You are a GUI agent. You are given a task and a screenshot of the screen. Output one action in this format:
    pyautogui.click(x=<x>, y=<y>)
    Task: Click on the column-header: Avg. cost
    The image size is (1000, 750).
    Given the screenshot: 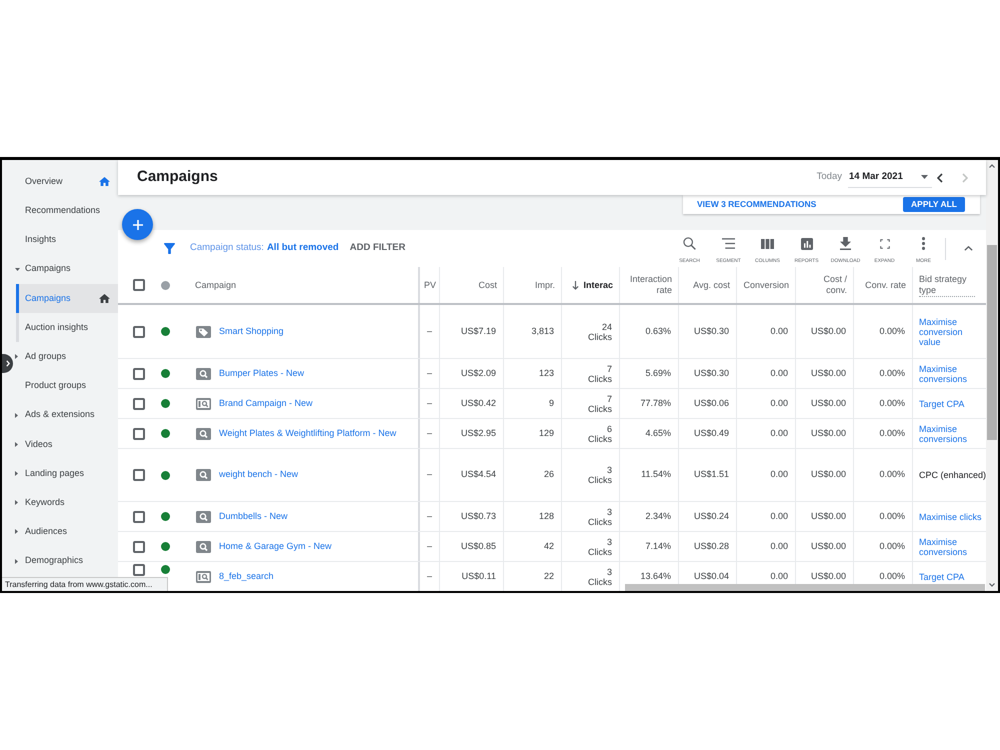 What is the action you would take?
    pyautogui.click(x=711, y=285)
    